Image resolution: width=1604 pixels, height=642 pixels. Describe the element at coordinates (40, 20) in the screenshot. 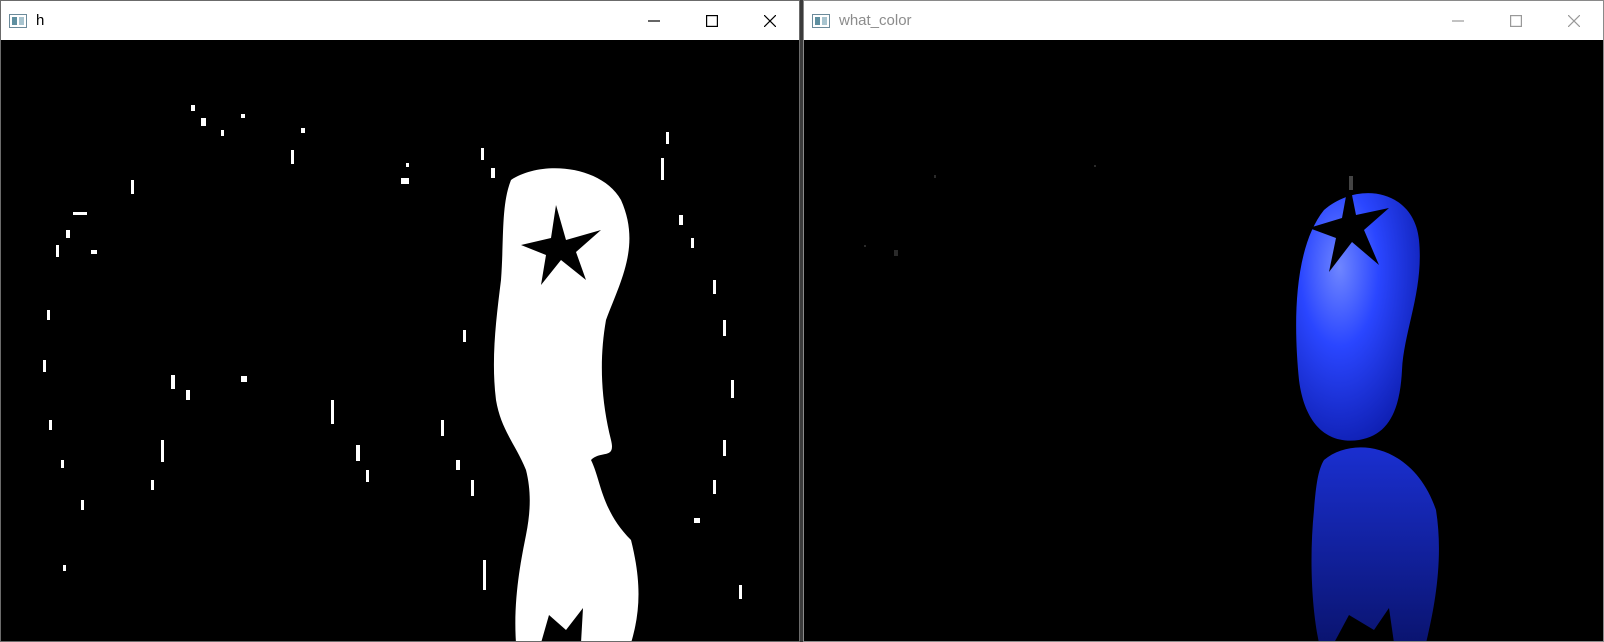

I see `window-title: h` at that location.